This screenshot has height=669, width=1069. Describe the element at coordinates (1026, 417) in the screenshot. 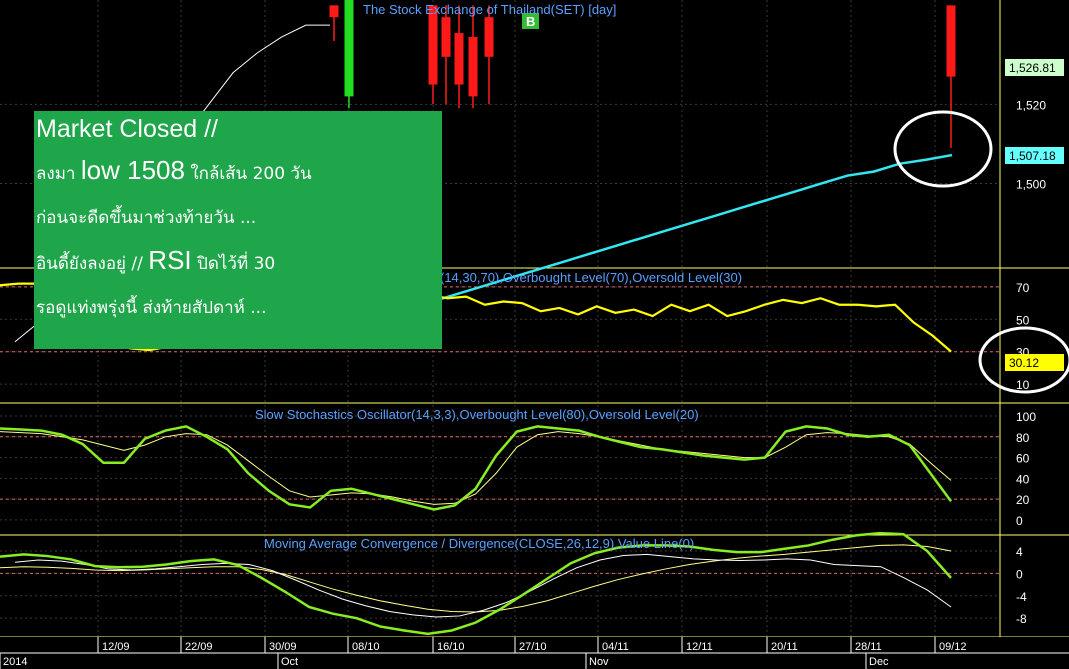

I see `y-tick-label: 100` at that location.